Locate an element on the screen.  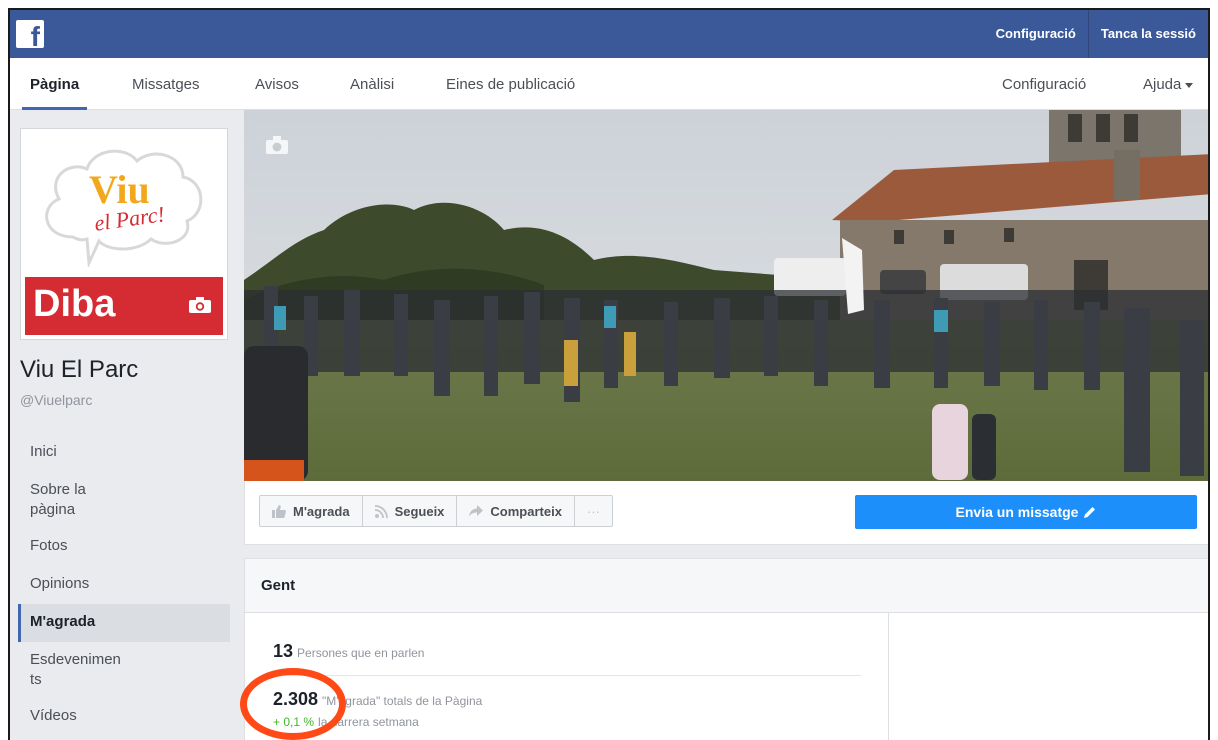
follow-button-label: Segueix is located at coordinates (419, 511).